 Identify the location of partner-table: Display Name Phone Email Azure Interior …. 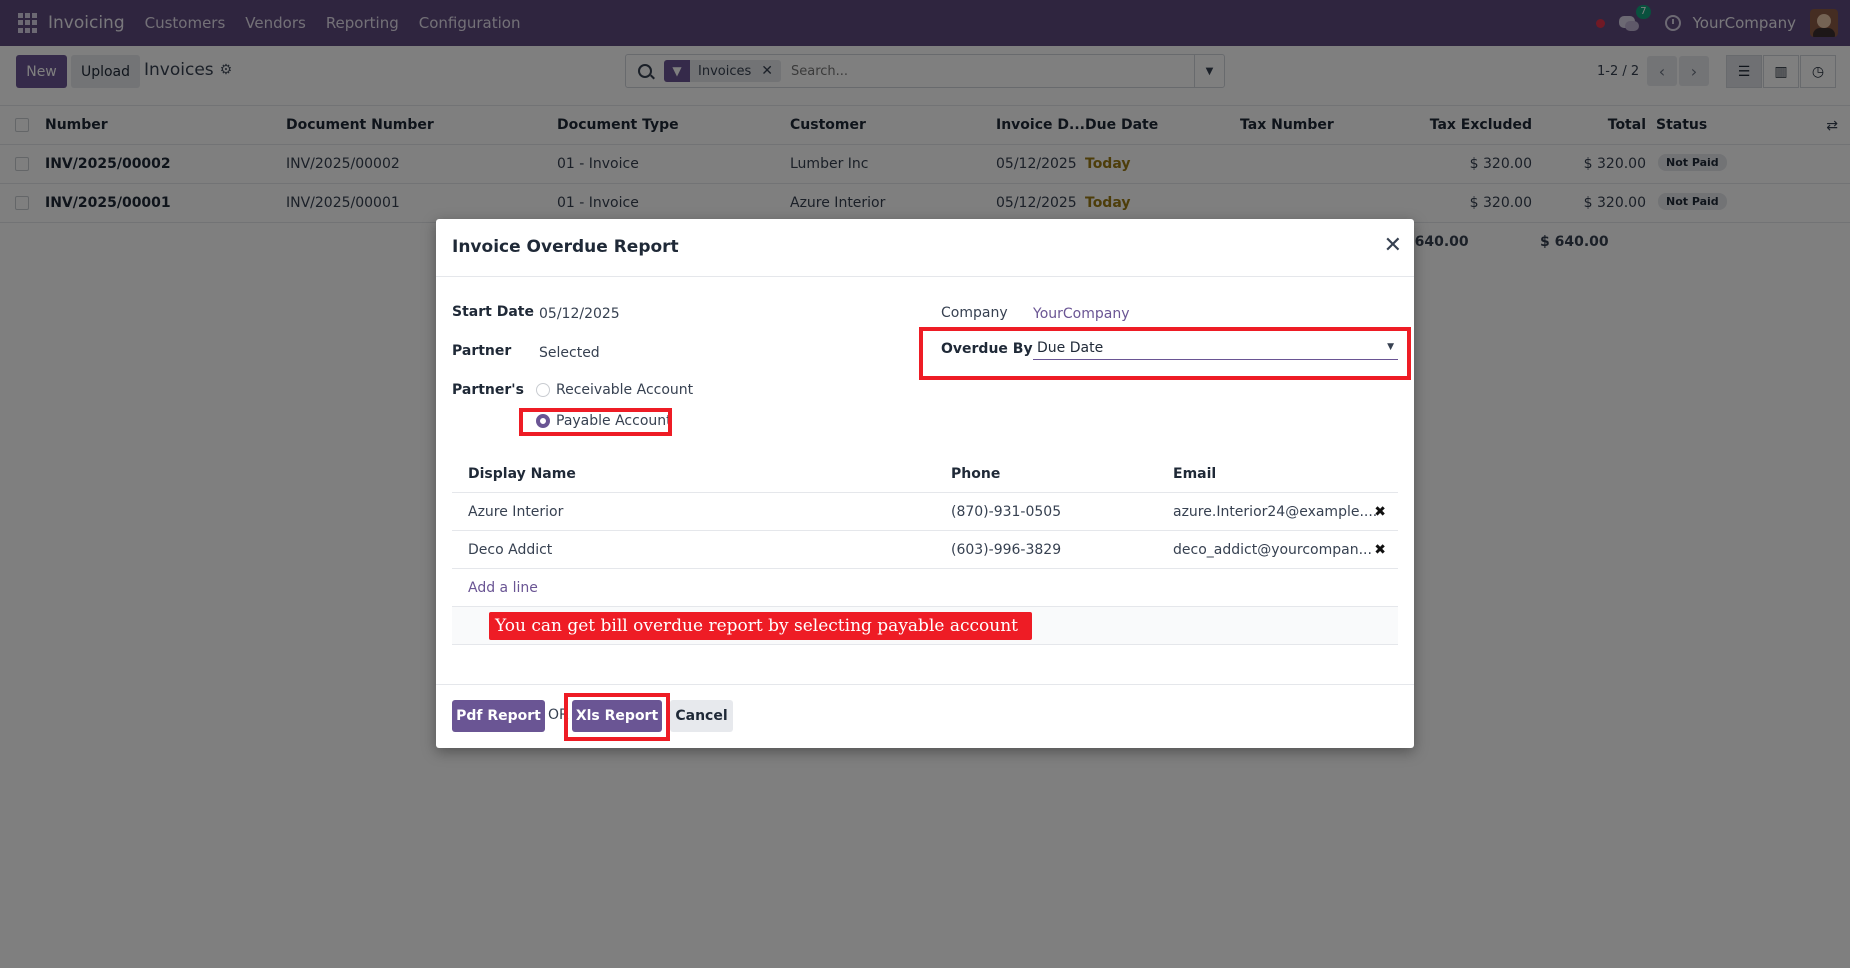
(925, 550).